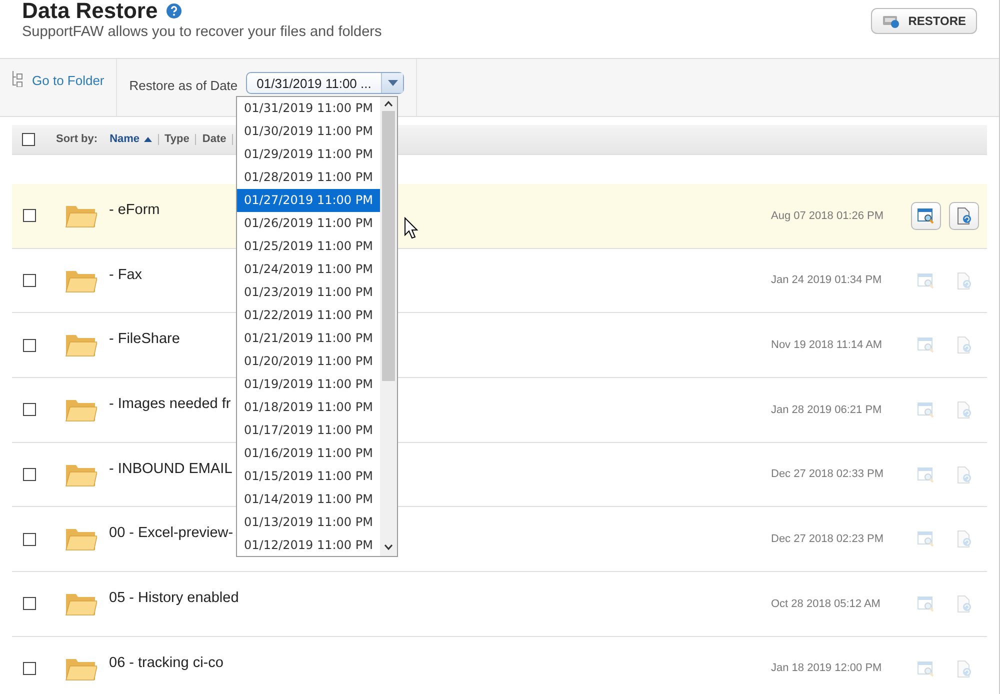  What do you see at coordinates (308, 200) in the screenshot?
I see `date-option: 01/27/2019 11:00 PM` at bounding box center [308, 200].